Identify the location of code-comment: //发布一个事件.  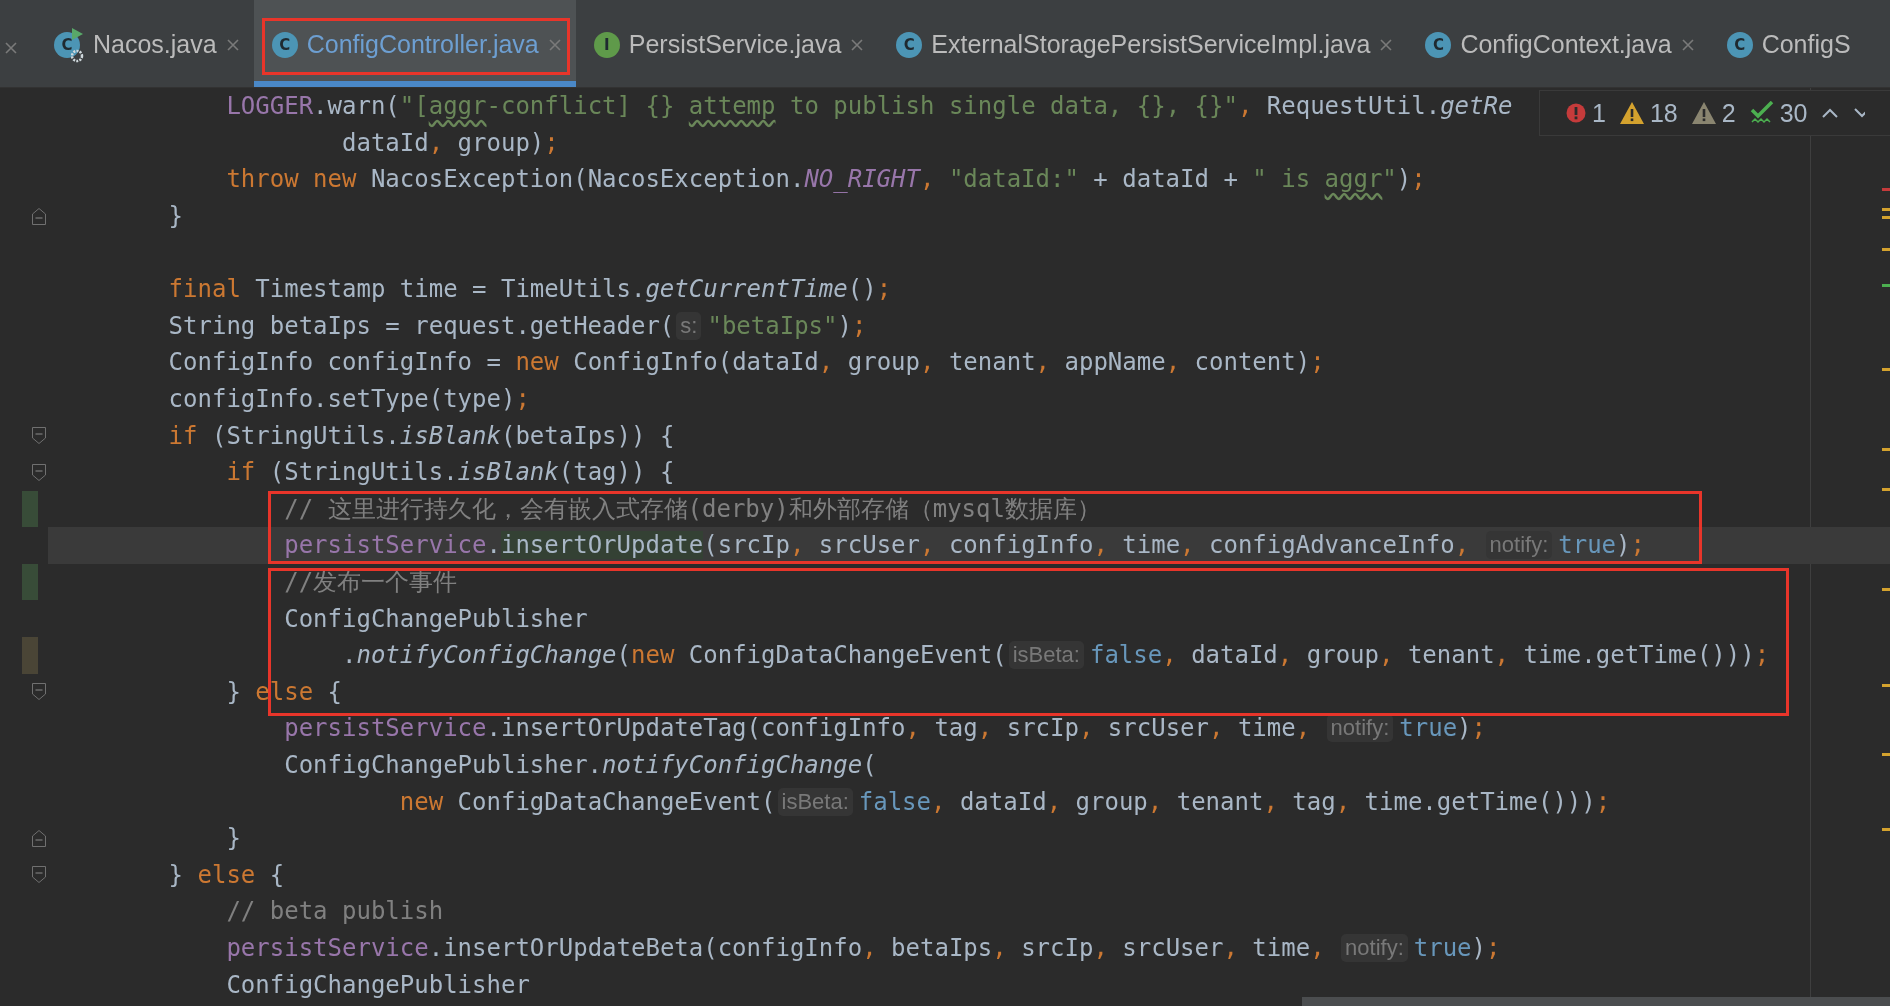
(370, 582).